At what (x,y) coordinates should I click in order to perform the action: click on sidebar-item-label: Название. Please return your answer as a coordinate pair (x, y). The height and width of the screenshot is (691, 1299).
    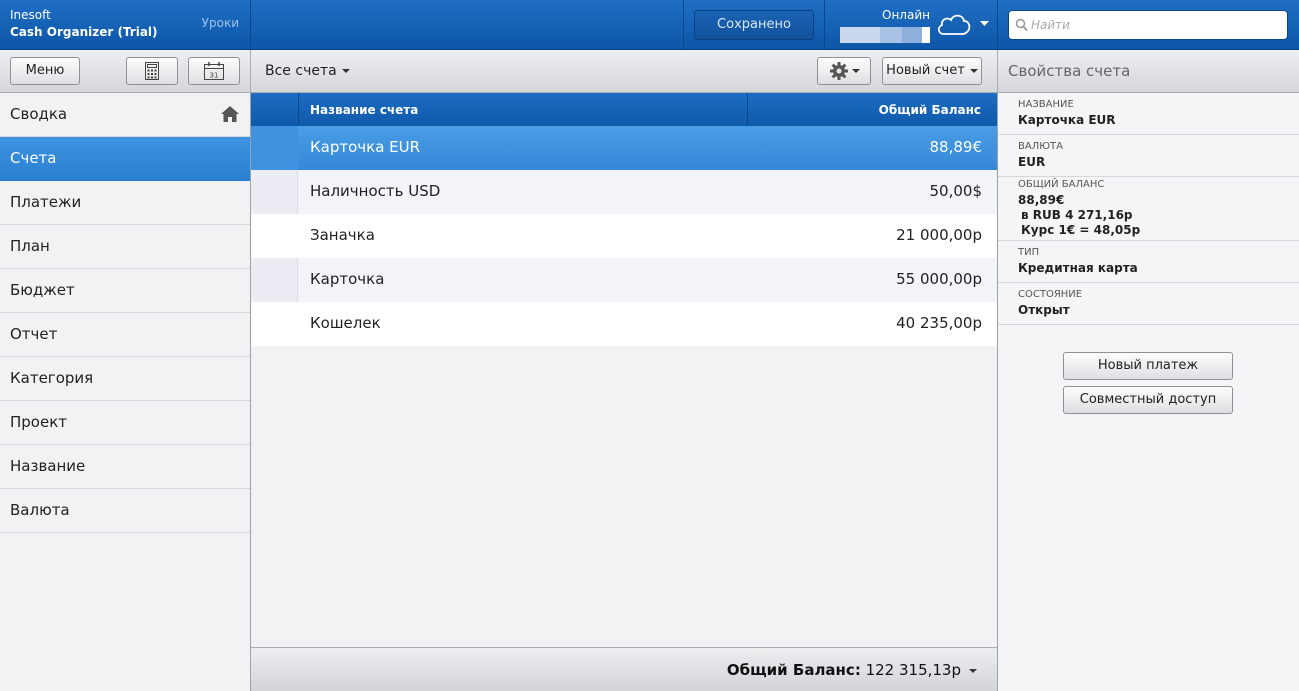
    Looking at the image, I should click on (48, 466).